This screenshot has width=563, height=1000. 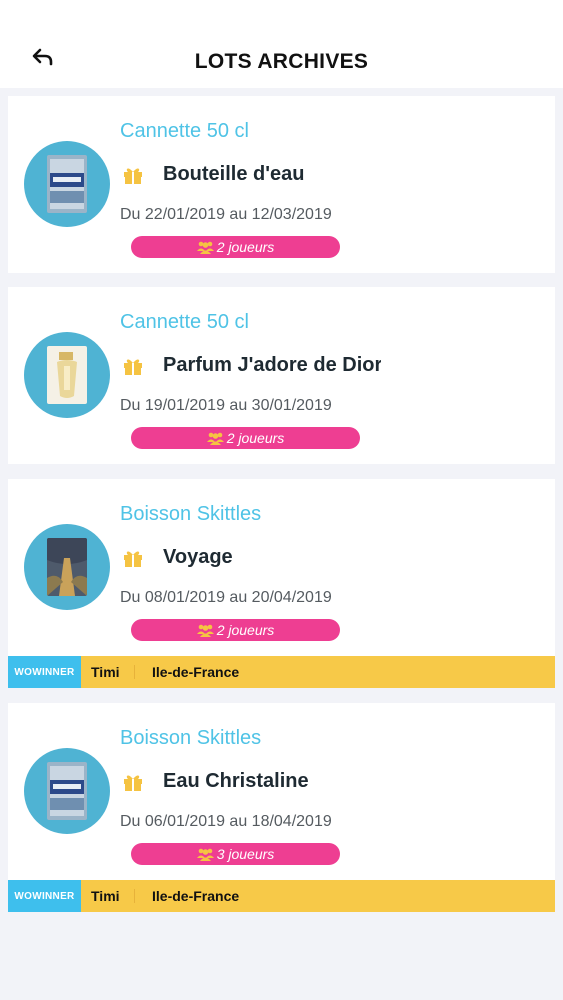 What do you see at coordinates (245, 854) in the screenshot?
I see `players-count: 3 joueurs` at bounding box center [245, 854].